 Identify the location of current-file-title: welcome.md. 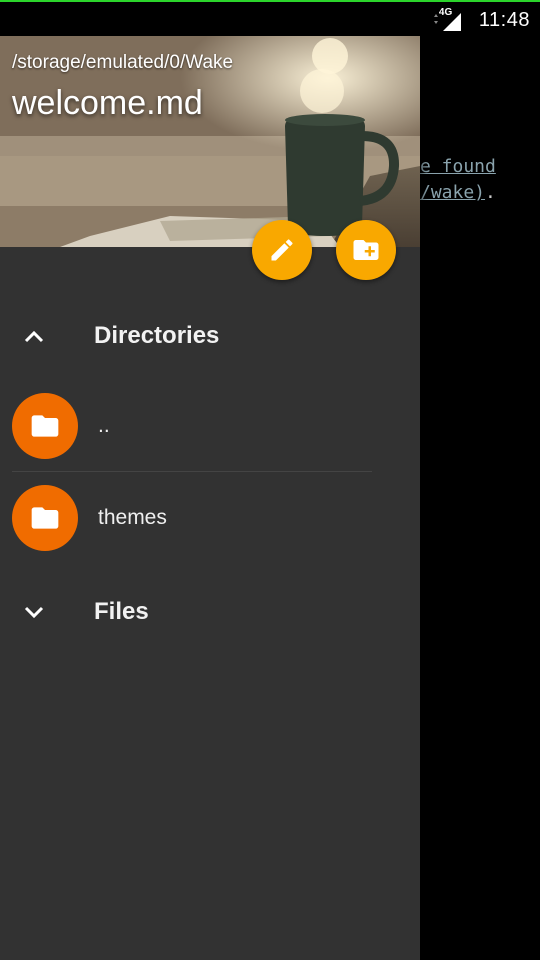
(107, 103).